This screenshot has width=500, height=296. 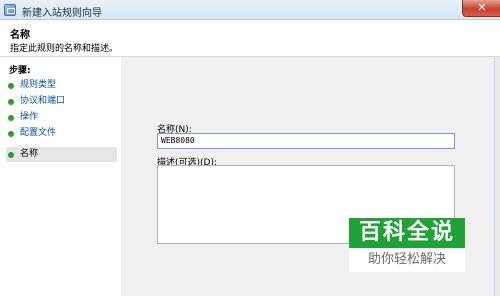 What do you see at coordinates (407, 233) in the screenshot?
I see `watermark-title: 百科全说` at bounding box center [407, 233].